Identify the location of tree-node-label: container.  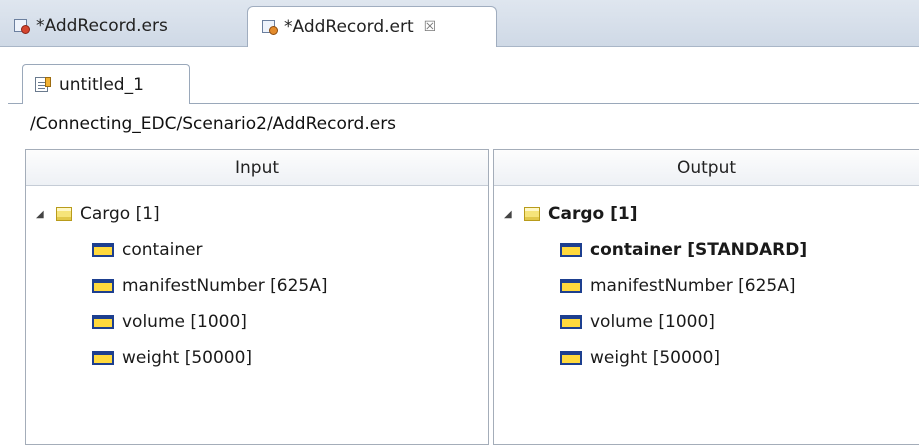
(162, 250).